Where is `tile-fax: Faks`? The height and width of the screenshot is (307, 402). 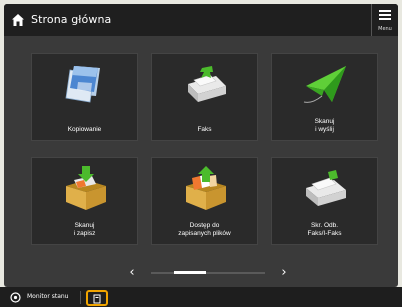 tile-fax: Faks is located at coordinates (204, 97).